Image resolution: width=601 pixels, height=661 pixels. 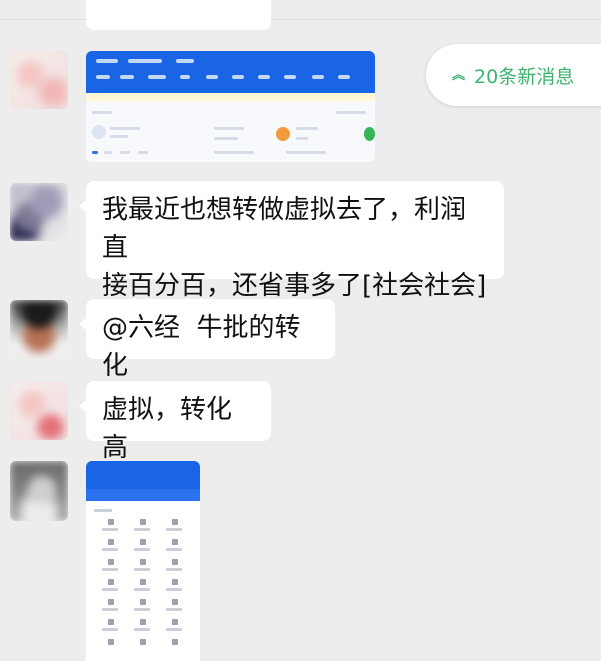 What do you see at coordinates (207, 340) in the screenshot?
I see `message-bubble: @六经 牛批的转化` at bounding box center [207, 340].